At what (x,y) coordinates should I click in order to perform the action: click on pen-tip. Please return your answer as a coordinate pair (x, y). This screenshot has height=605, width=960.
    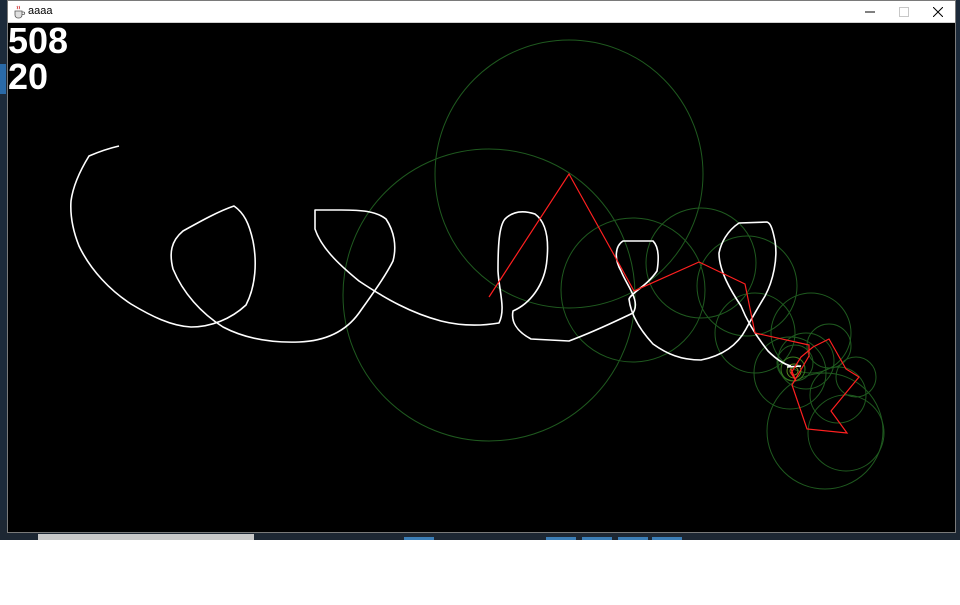
    Looking at the image, I should click on (794, 366).